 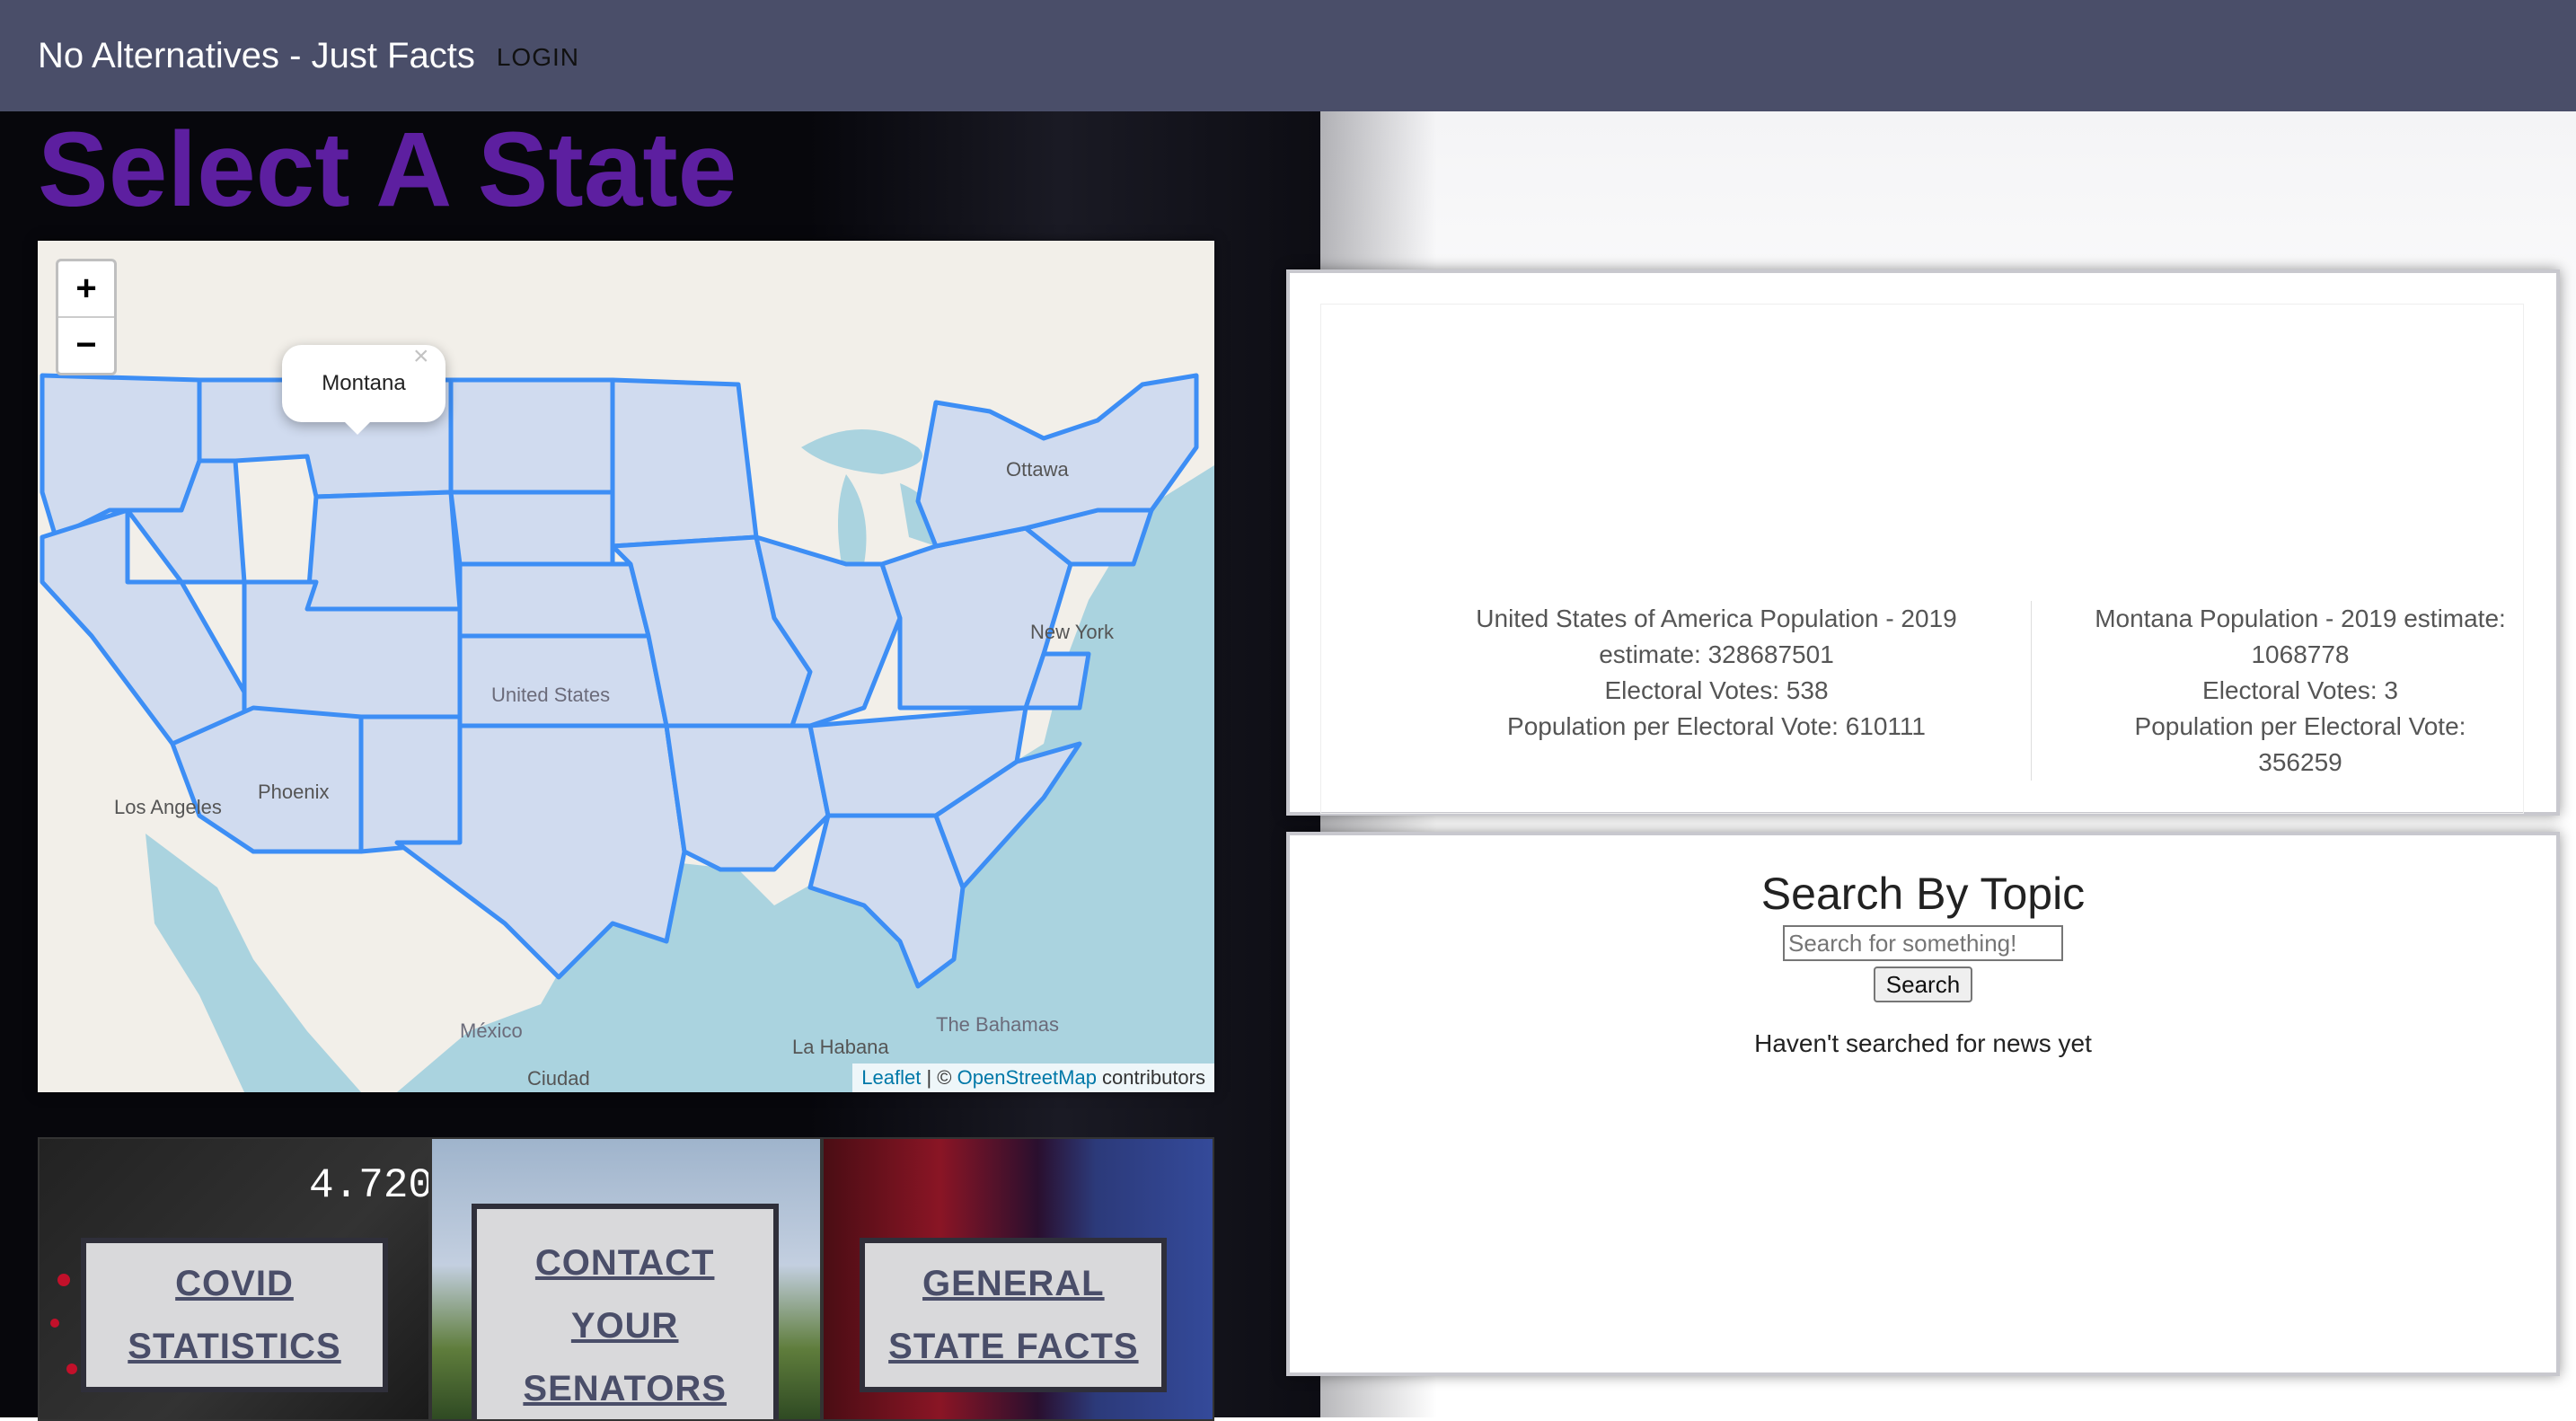 What do you see at coordinates (538, 57) in the screenshot?
I see `login-link: LOGIN` at bounding box center [538, 57].